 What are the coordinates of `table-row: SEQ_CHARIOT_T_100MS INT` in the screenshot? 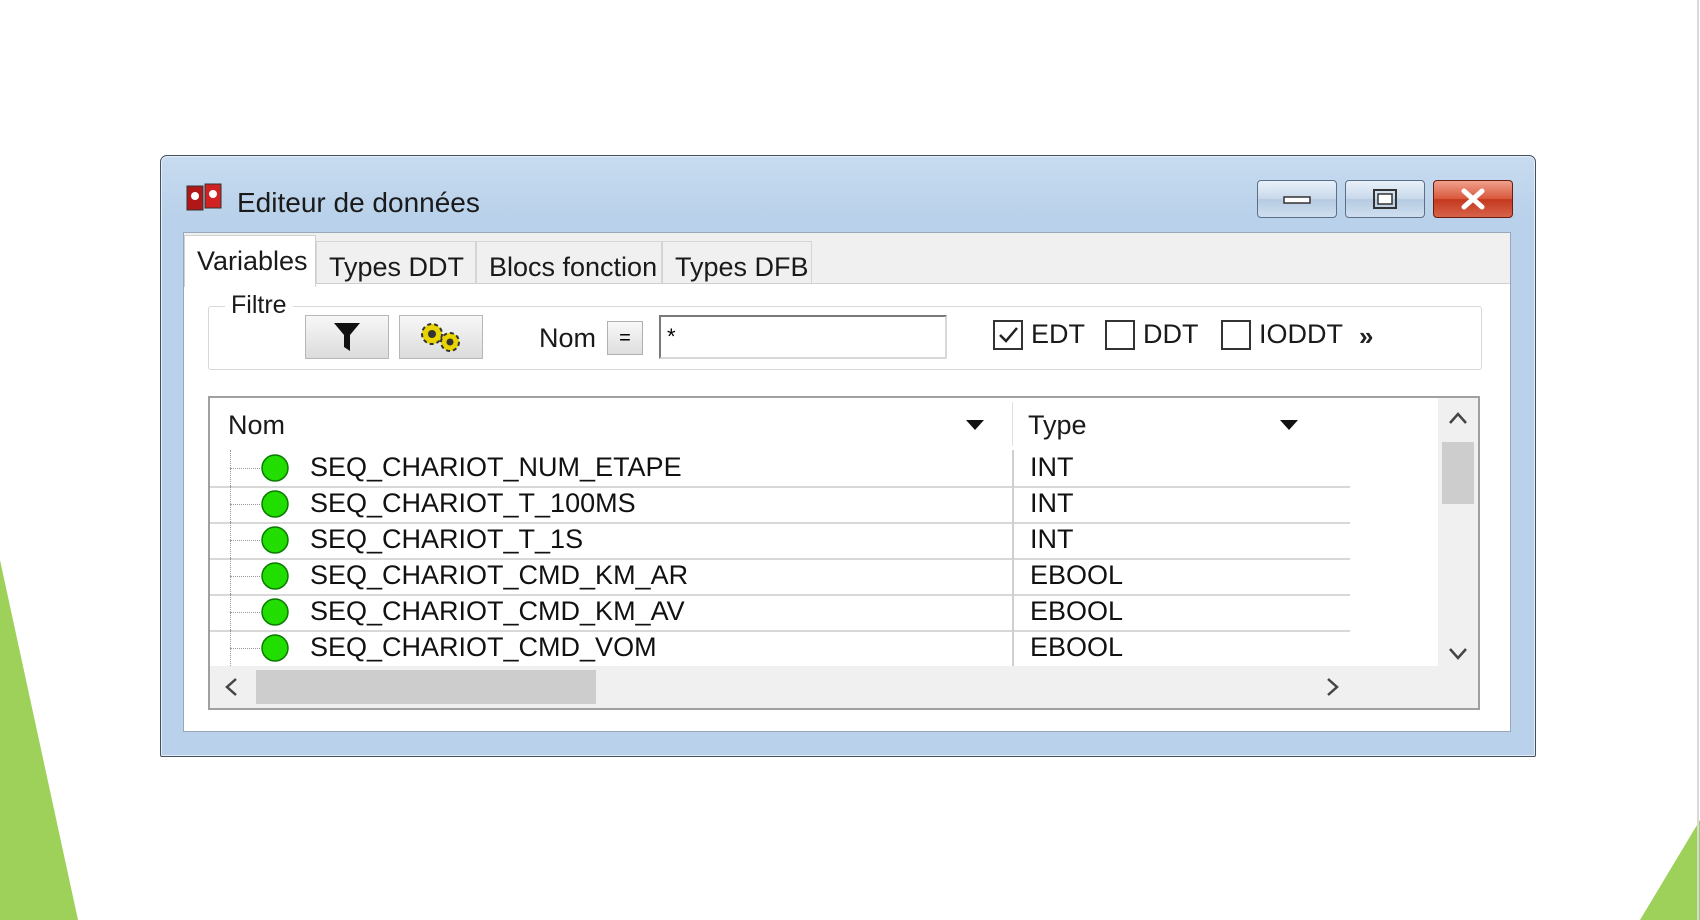 It's located at (780, 505).